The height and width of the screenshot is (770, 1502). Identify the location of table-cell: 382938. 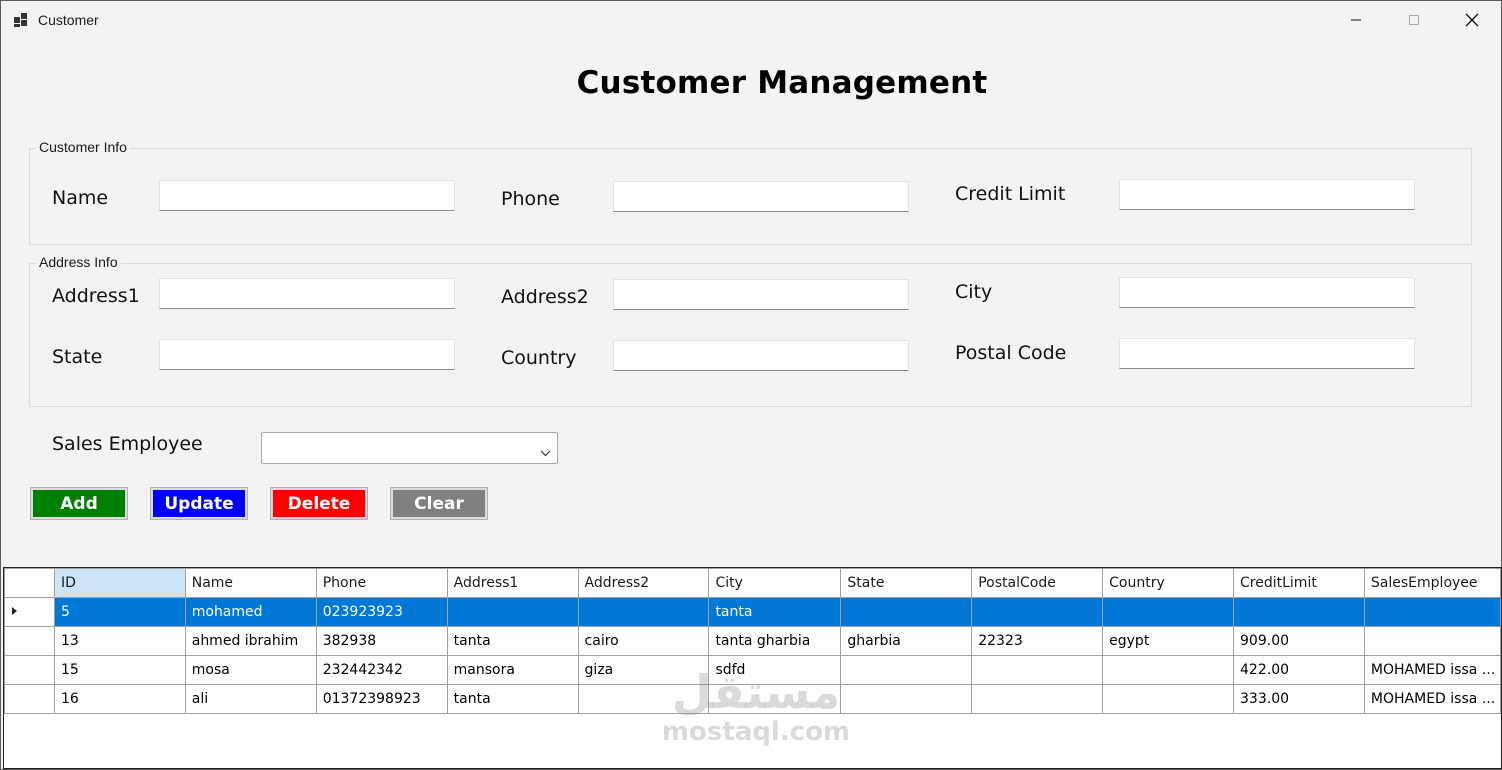
(381, 641).